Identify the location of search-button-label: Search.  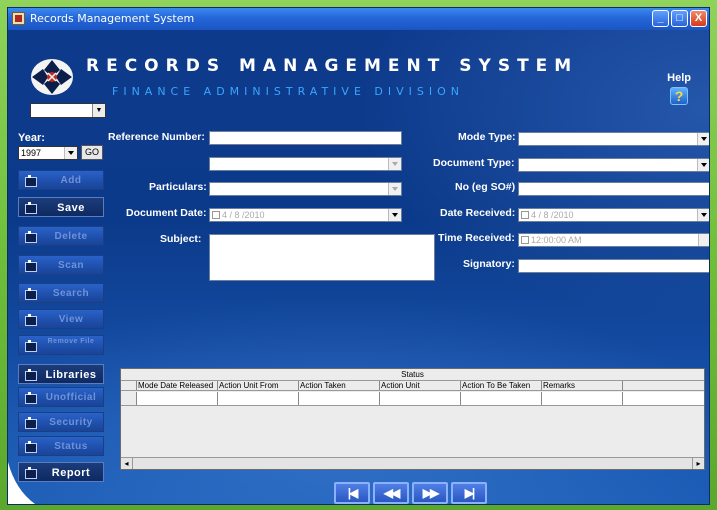
(71, 293).